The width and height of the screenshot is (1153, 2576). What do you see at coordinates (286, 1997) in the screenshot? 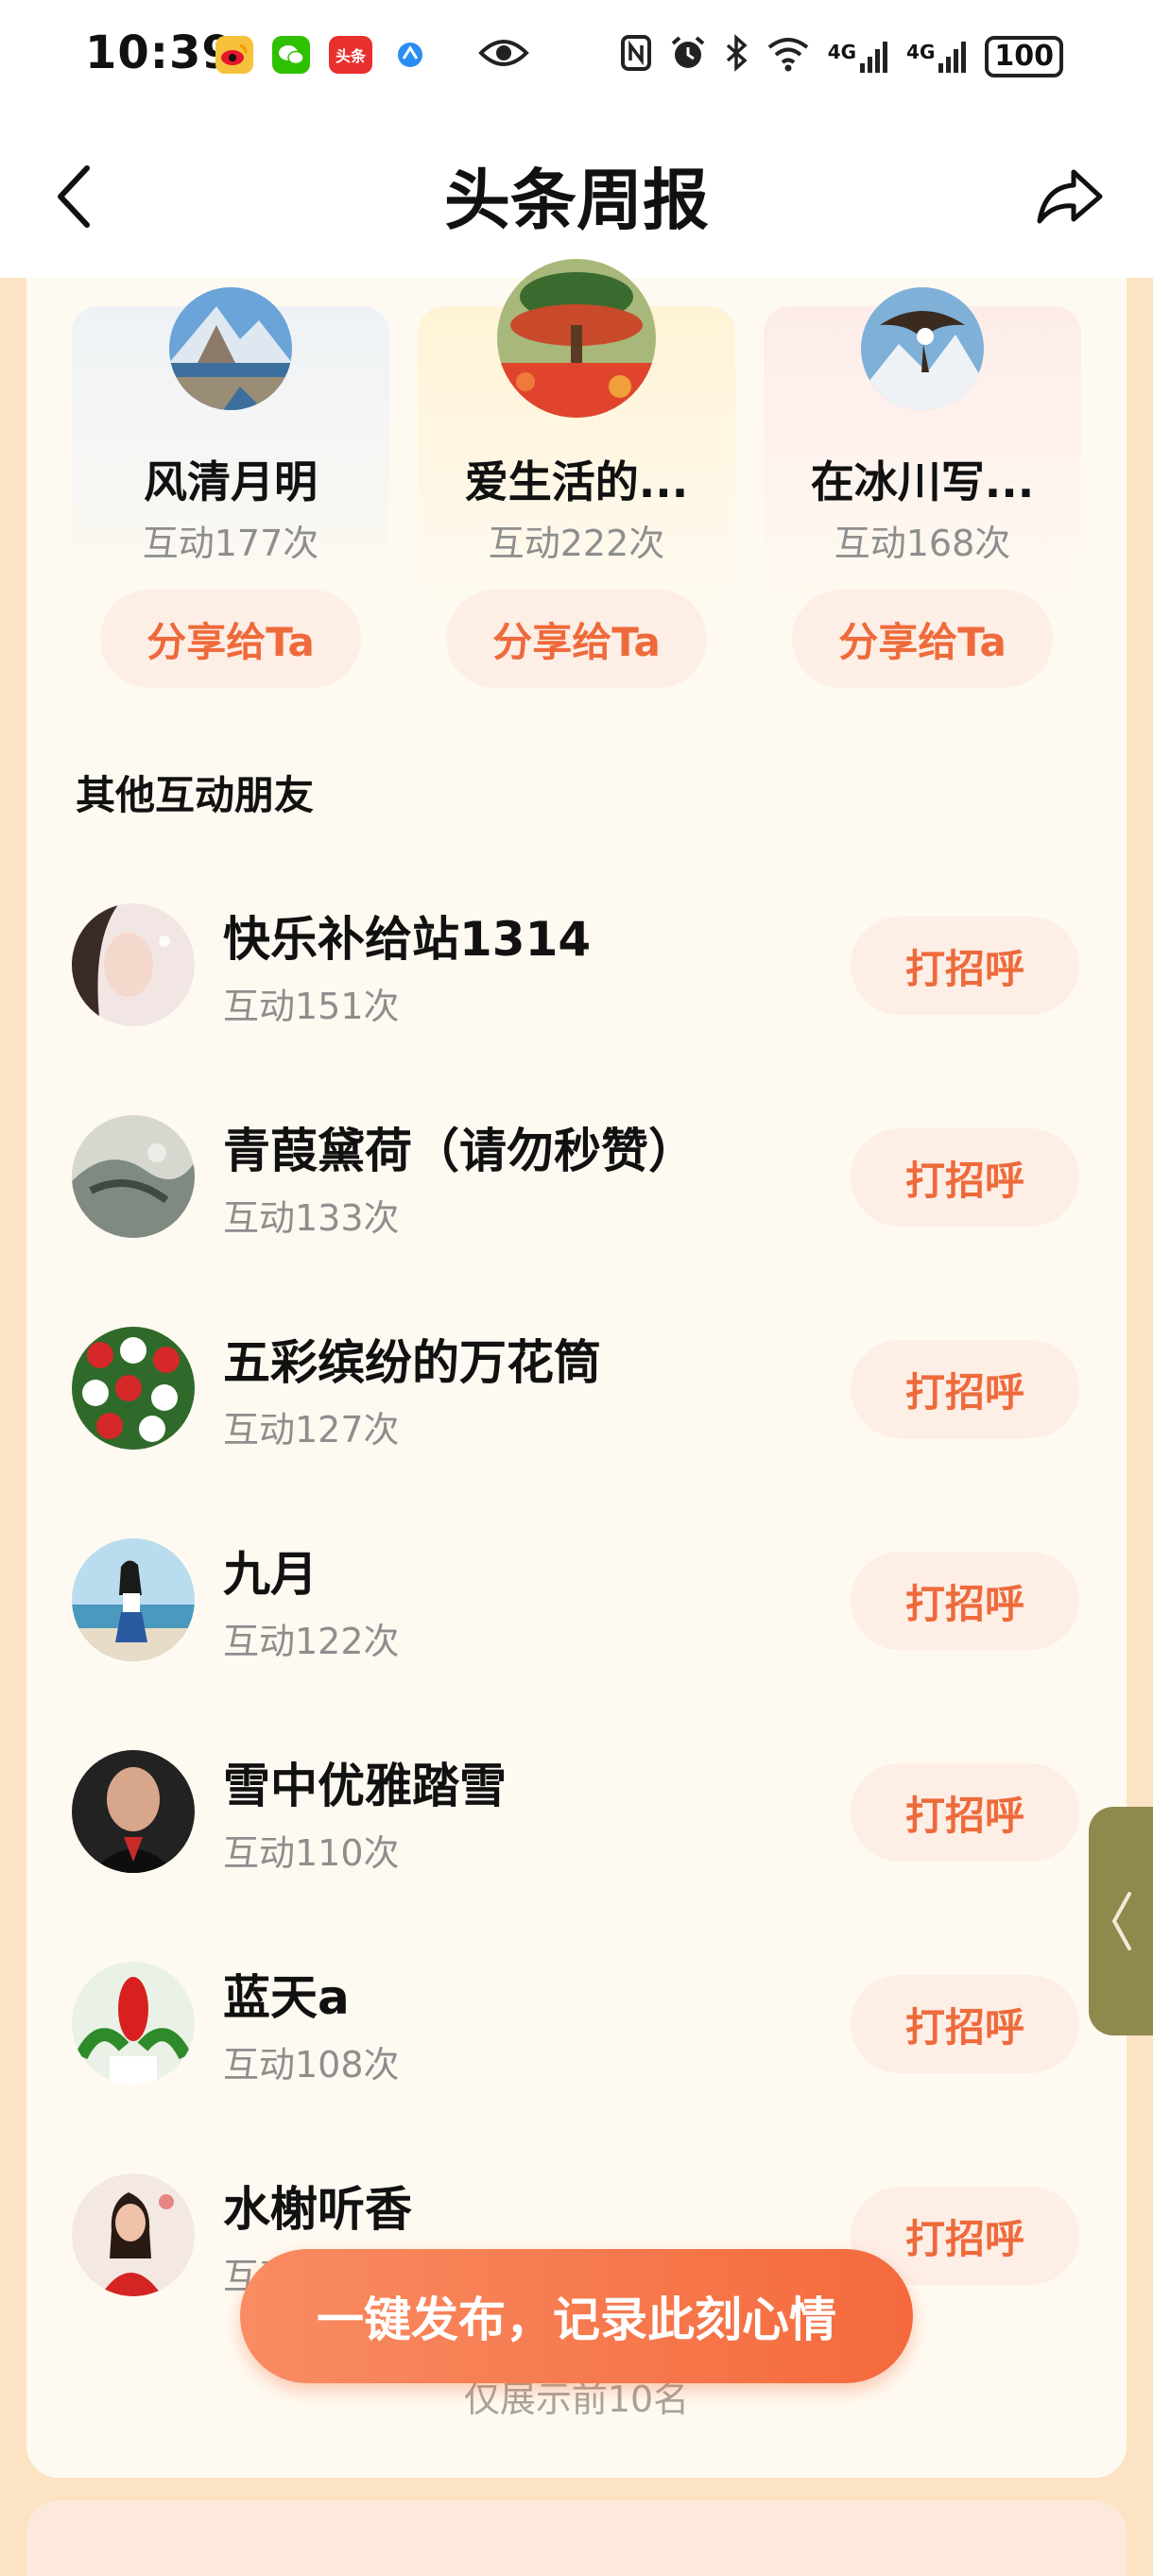
I see `friend-name: 蓝天a` at bounding box center [286, 1997].